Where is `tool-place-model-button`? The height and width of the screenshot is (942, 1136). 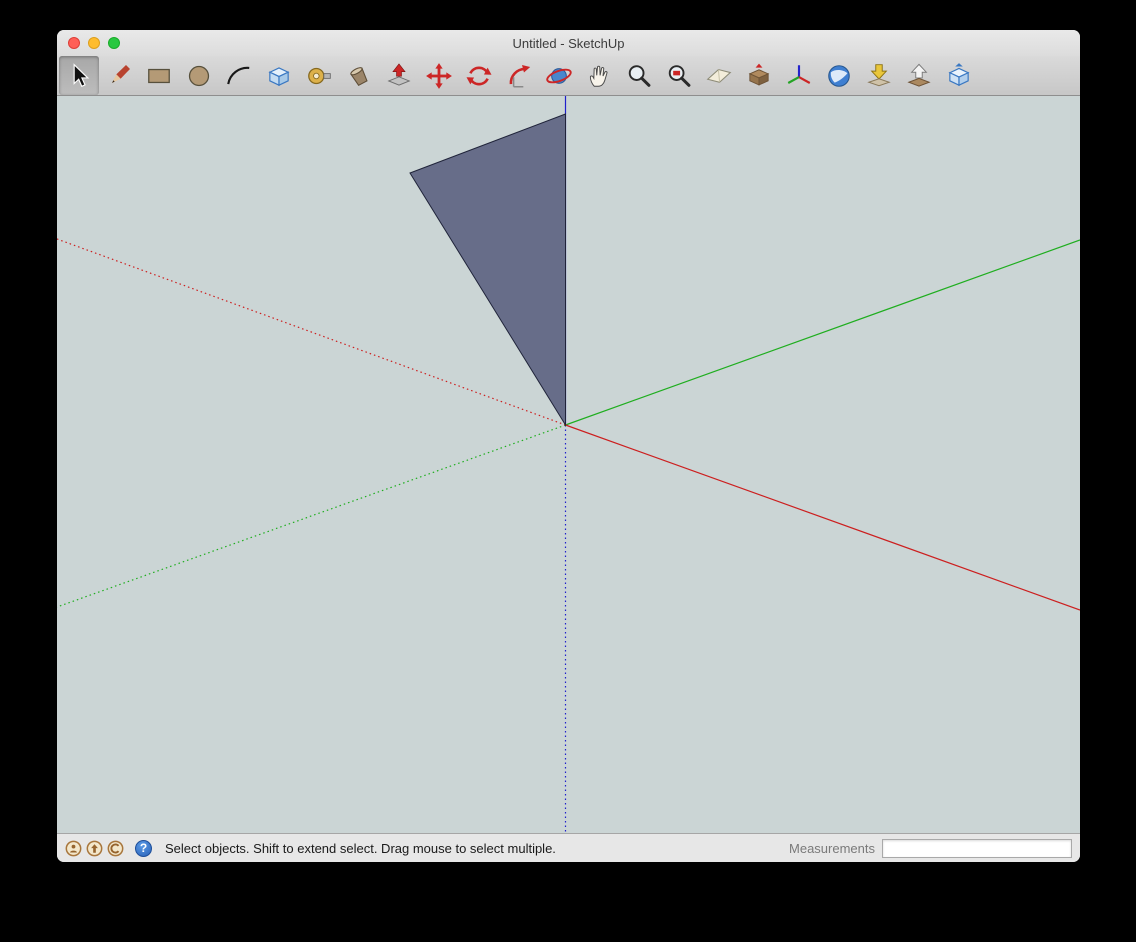 tool-place-model-button is located at coordinates (919, 75).